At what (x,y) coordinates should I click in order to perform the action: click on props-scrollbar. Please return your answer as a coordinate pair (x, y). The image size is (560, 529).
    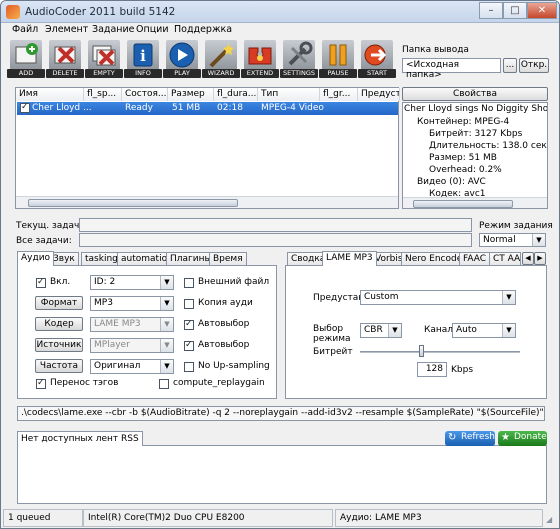
    Looking at the image, I should click on (475, 202).